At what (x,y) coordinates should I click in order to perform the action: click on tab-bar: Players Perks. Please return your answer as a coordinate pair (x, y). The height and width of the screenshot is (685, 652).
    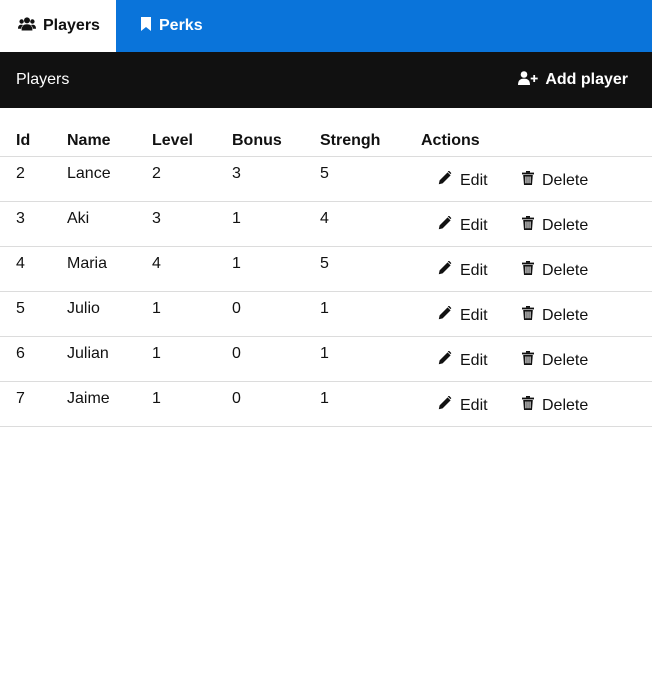
    Looking at the image, I should click on (326, 26).